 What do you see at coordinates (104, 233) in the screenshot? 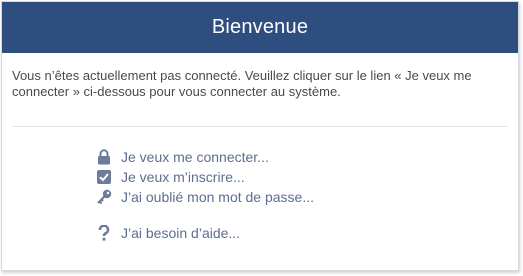
I see `question-icon` at bounding box center [104, 233].